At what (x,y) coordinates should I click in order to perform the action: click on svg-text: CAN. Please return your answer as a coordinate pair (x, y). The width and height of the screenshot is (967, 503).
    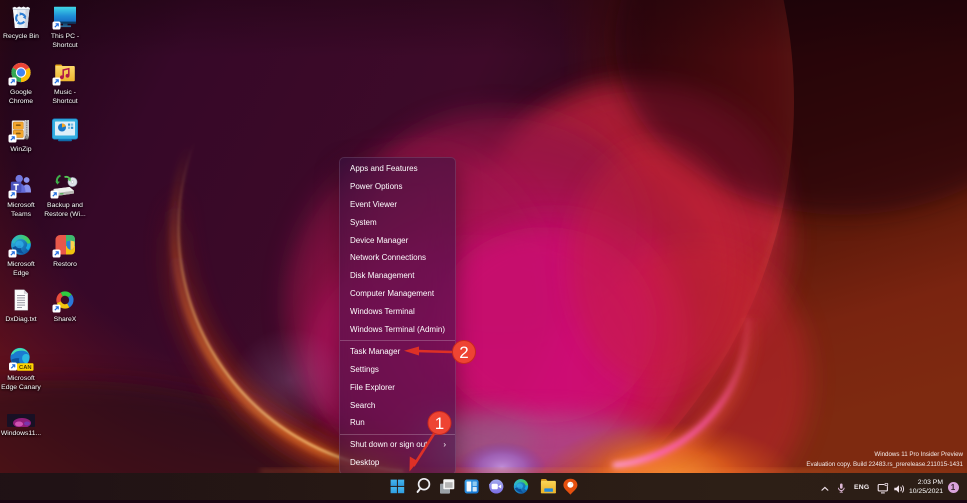
    Looking at the image, I should click on (25, 368).